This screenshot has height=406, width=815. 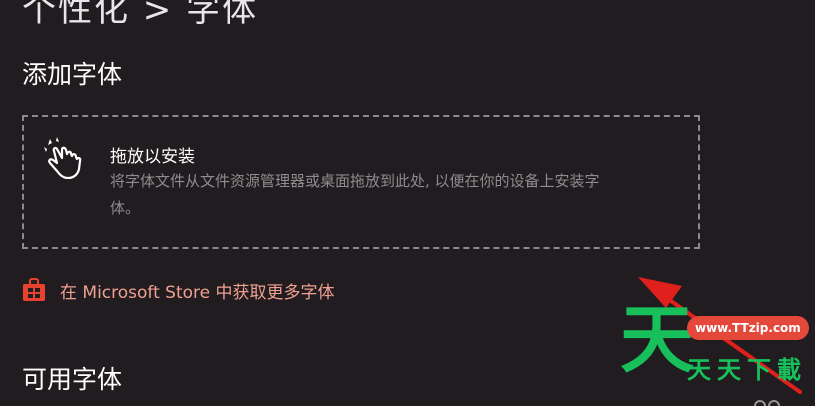 I want to click on watermark-name: 天天下載, so click(x=747, y=370).